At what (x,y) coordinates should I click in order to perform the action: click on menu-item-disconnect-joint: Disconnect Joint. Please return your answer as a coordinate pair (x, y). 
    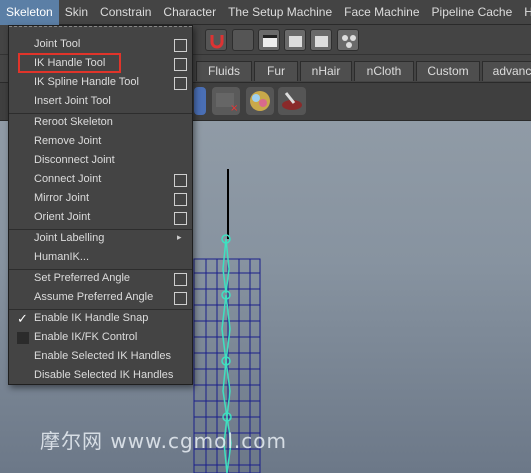
    Looking at the image, I should click on (101, 161).